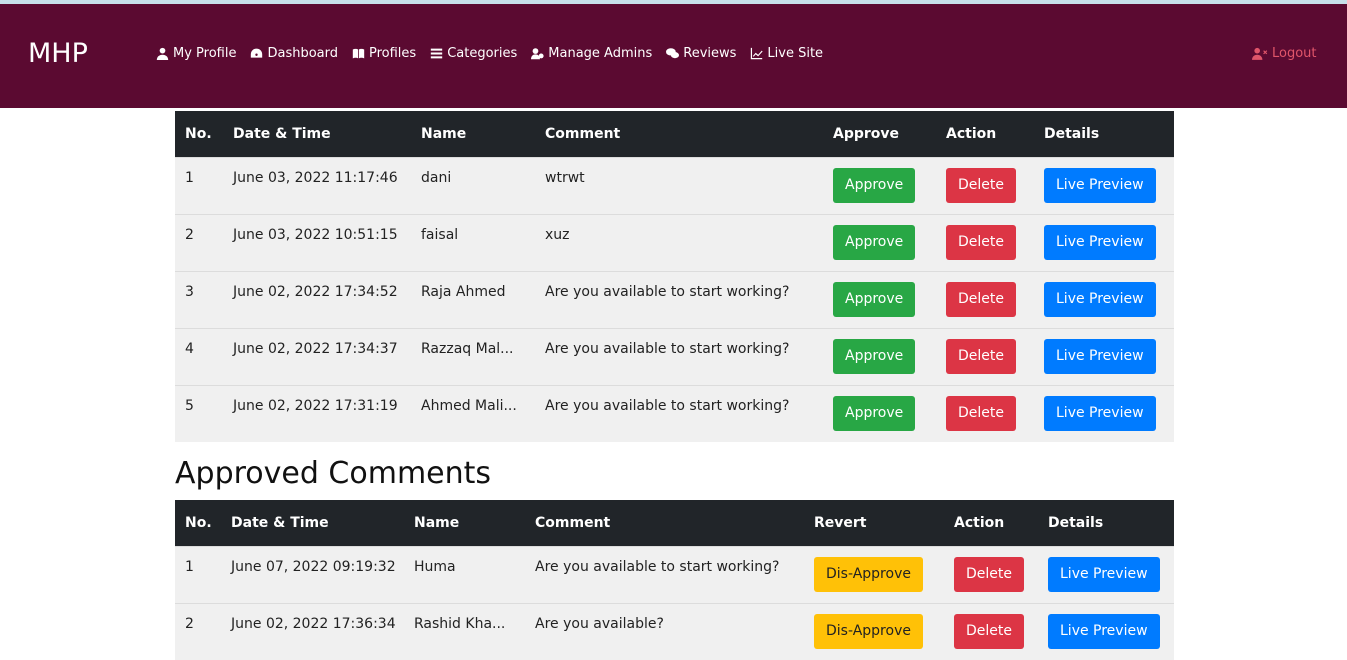  Describe the element at coordinates (358, 53) in the screenshot. I see `book-icon` at that location.